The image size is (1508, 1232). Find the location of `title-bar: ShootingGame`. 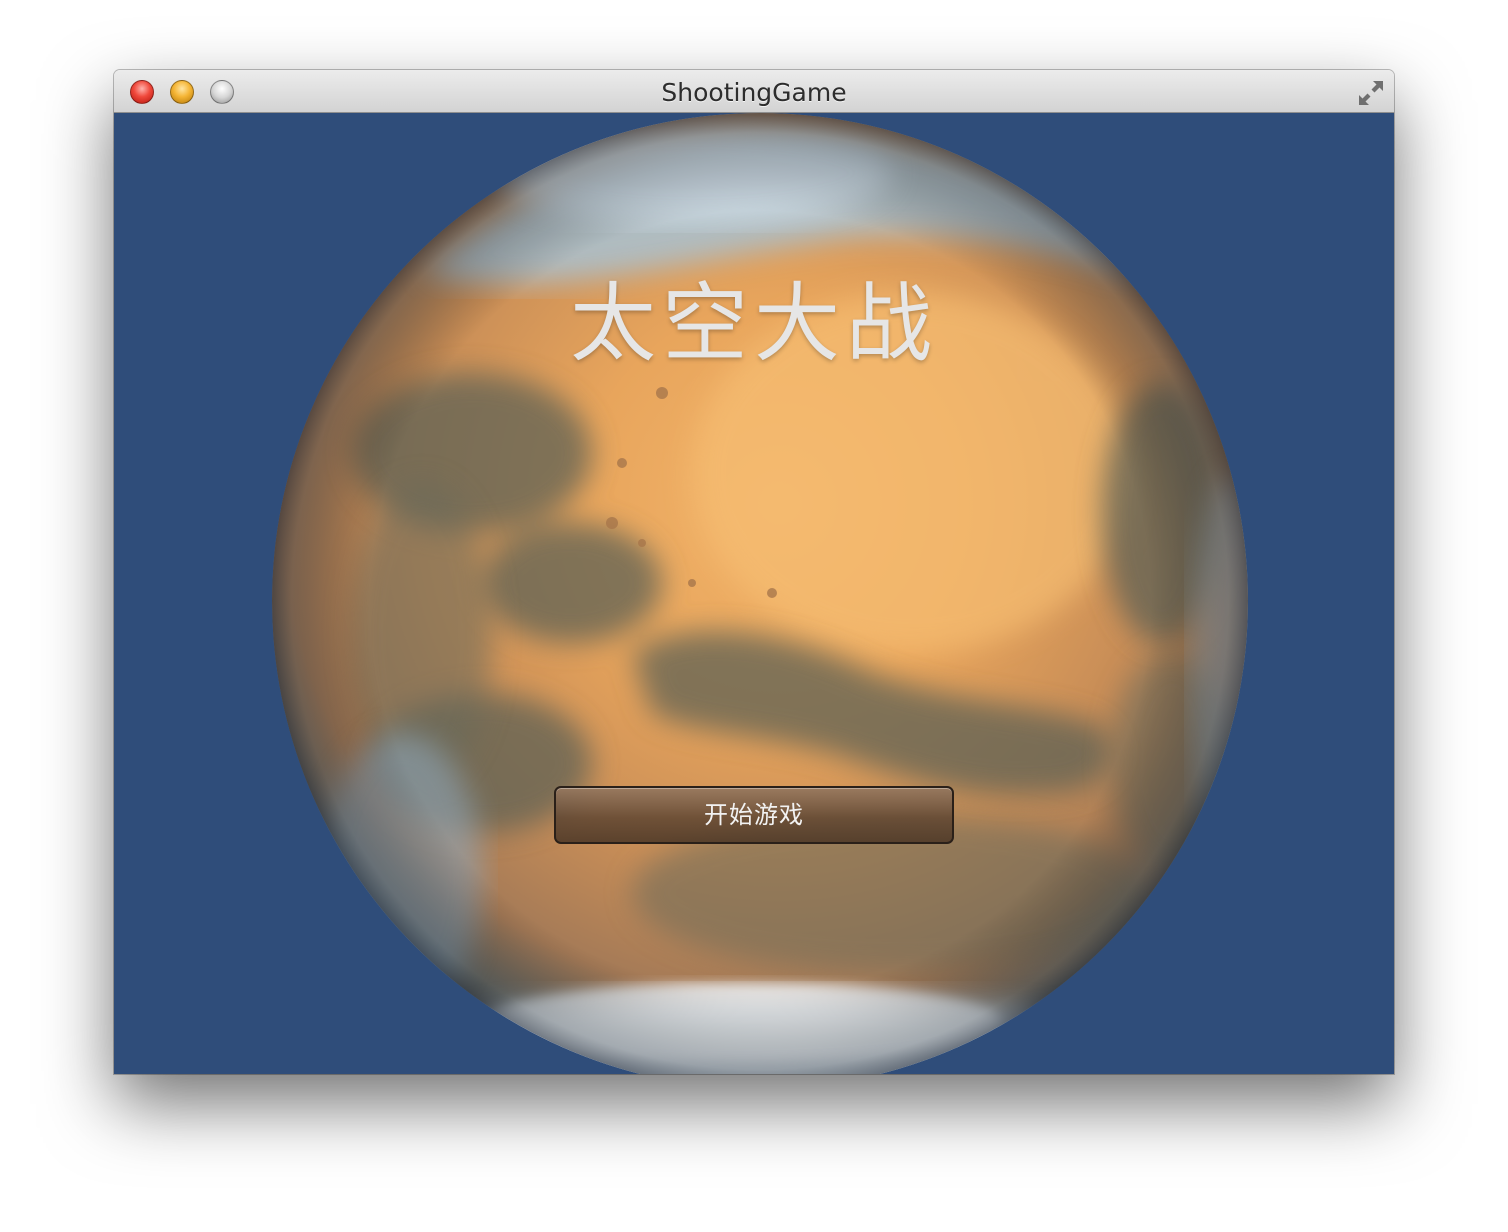

title-bar: ShootingGame is located at coordinates (754, 91).